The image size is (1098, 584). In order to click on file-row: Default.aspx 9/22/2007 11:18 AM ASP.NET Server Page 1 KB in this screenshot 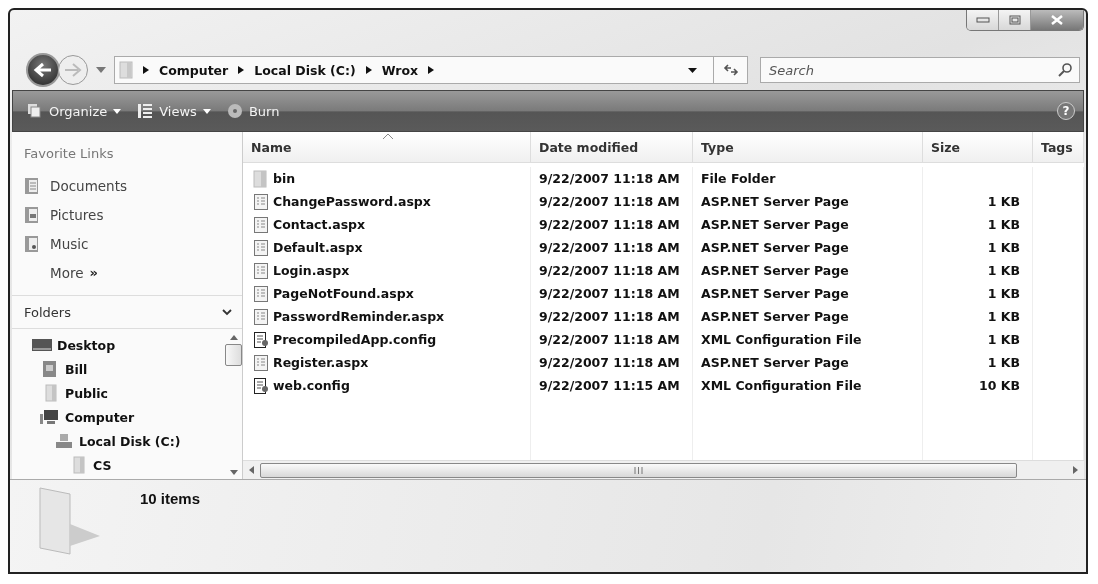, I will do `click(663, 247)`.